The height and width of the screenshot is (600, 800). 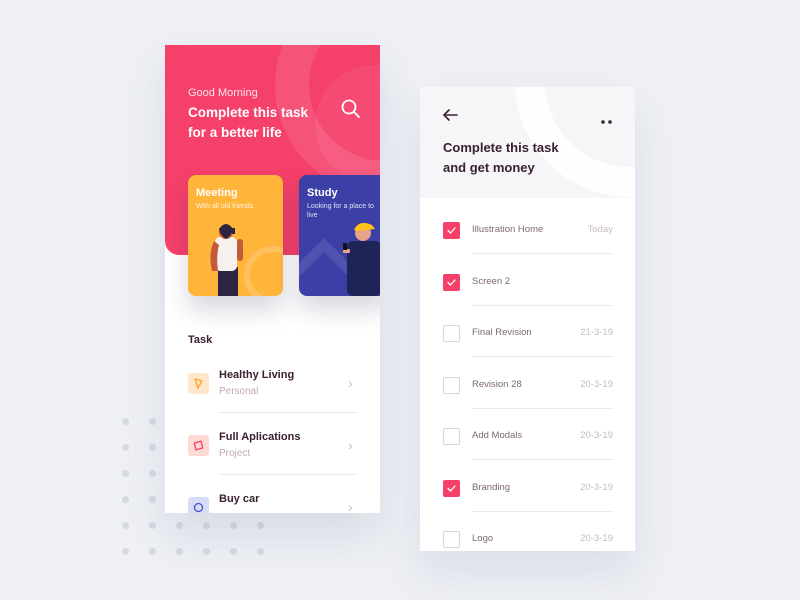 I want to click on checklist-item: Logo 20-3-19, so click(x=528, y=541).